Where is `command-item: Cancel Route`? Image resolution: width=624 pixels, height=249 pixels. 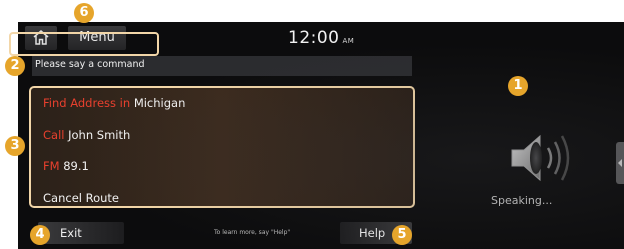 command-item: Cancel Route is located at coordinates (81, 198).